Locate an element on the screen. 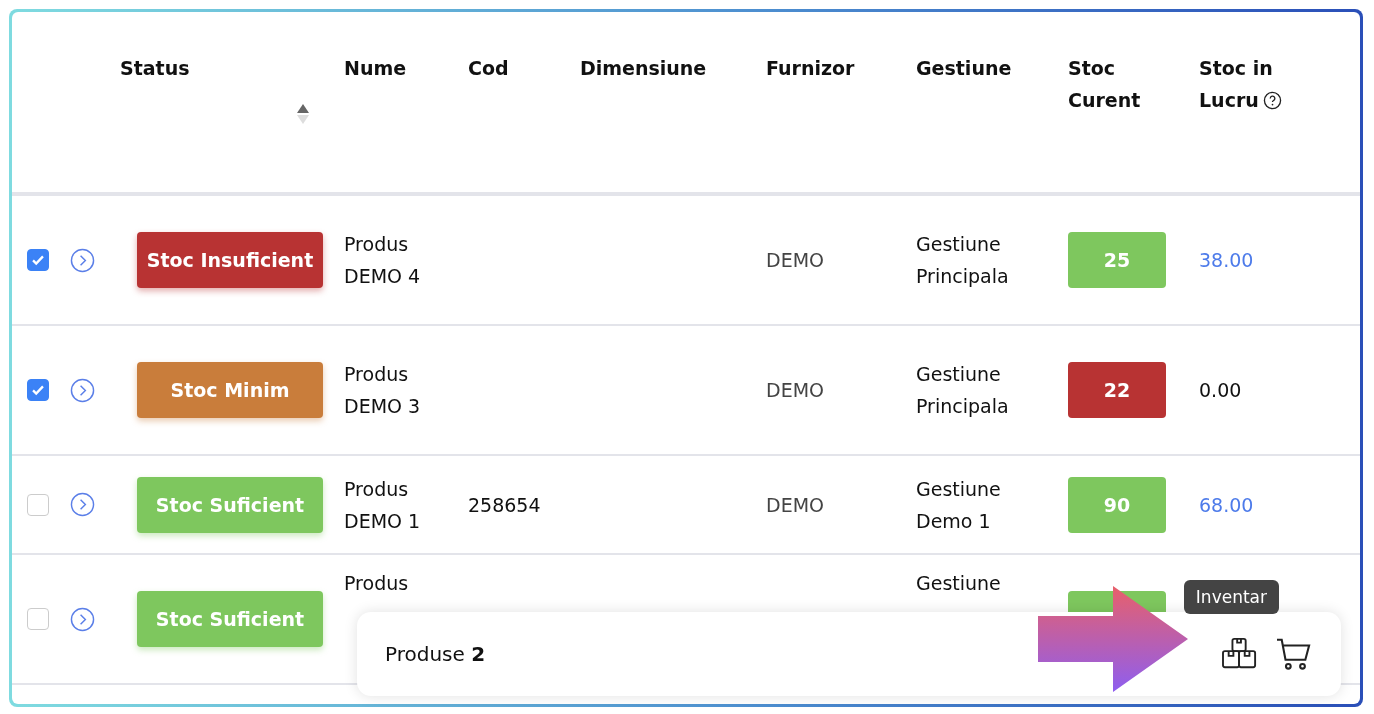 The width and height of the screenshot is (1374, 714). column-header: Stoc in Lucru is located at coordinates (1254, 84).